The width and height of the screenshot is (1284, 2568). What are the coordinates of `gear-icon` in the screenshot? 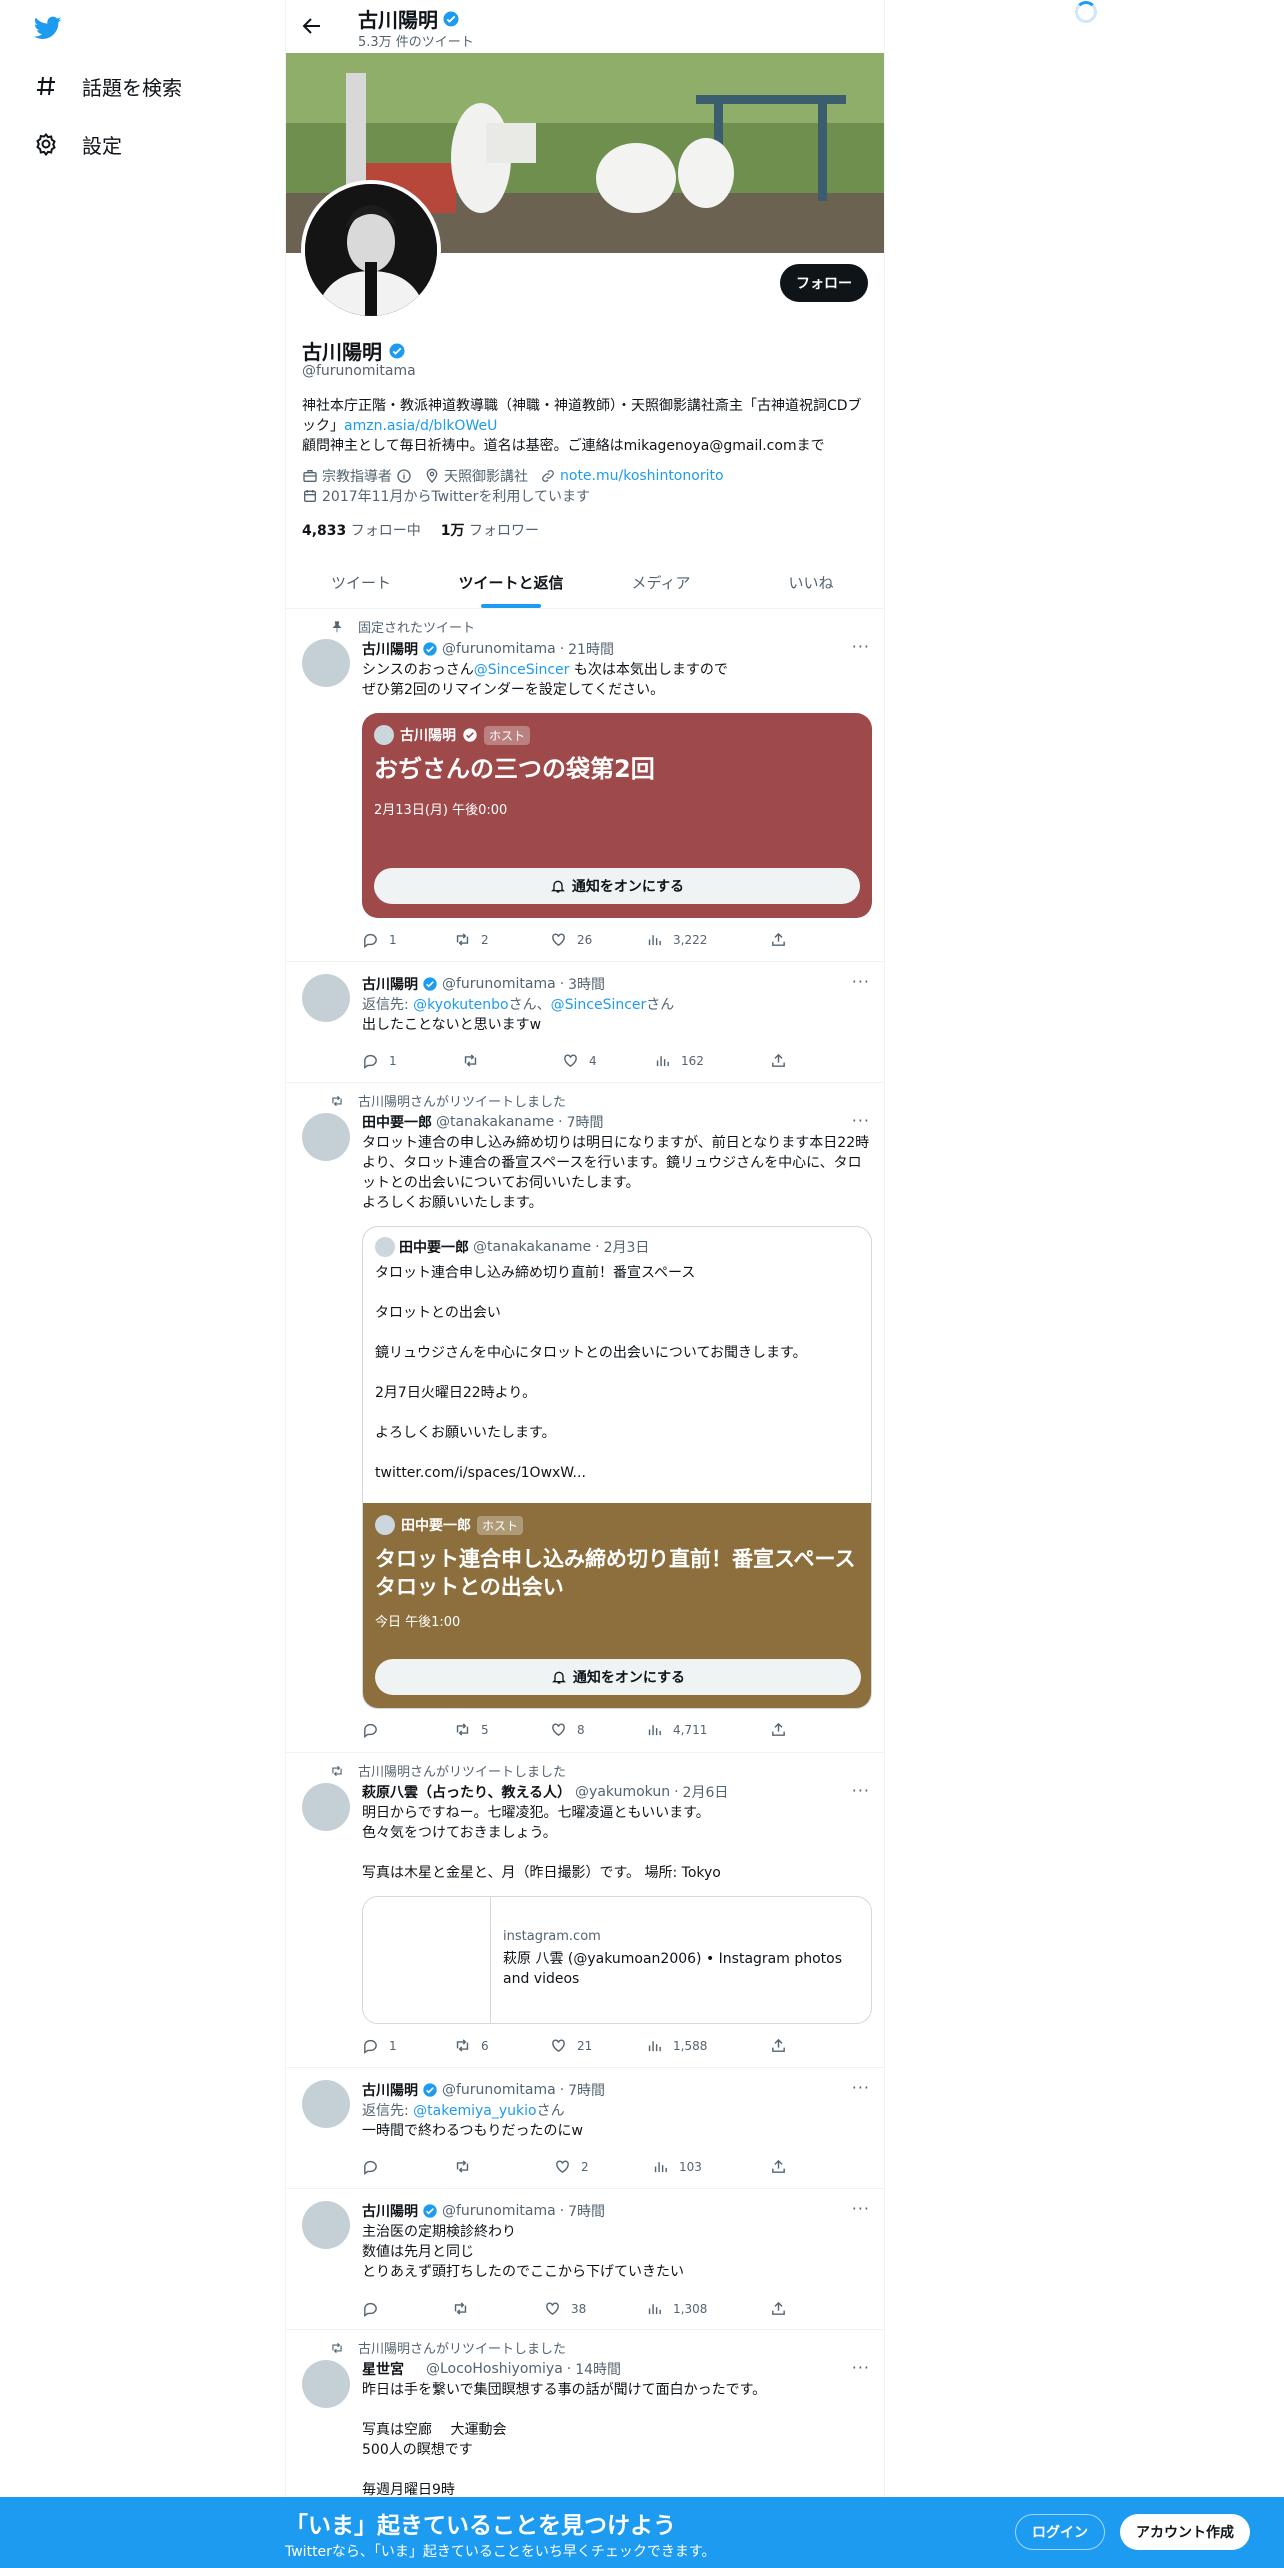 It's located at (46, 144).